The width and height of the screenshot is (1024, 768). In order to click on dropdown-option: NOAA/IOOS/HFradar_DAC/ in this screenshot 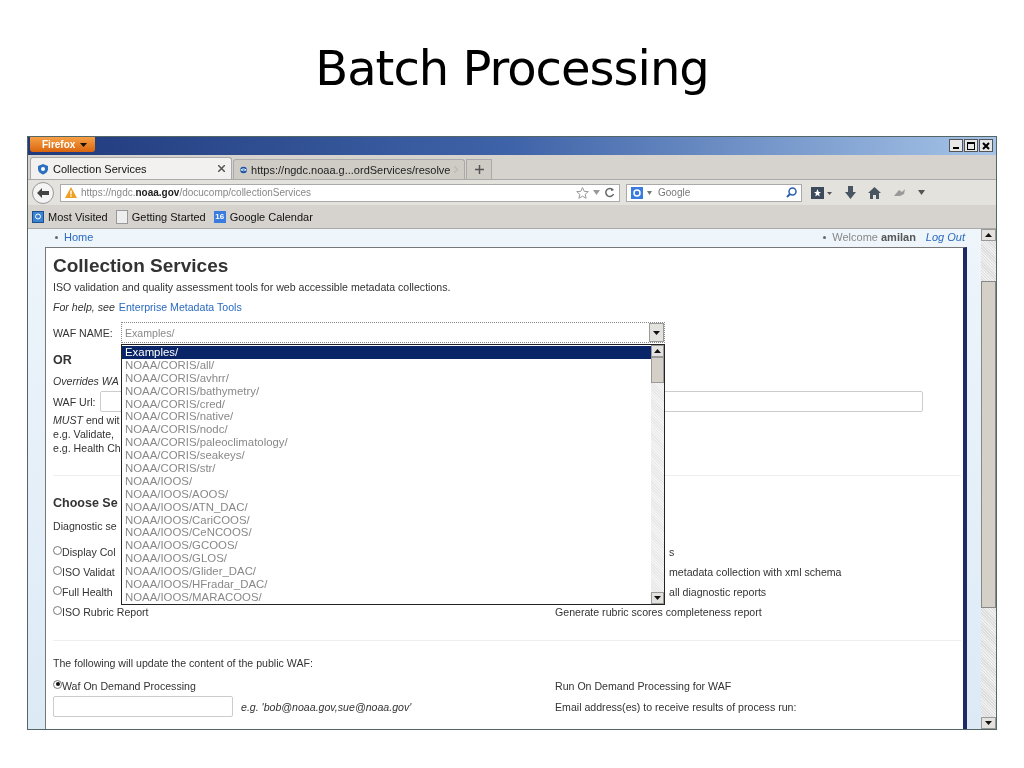, I will do `click(386, 584)`.